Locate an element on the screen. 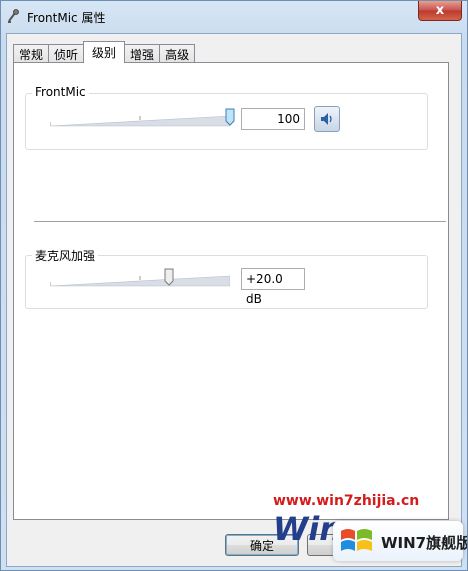 The width and height of the screenshot is (468, 571). frontmic-slider-thumb is located at coordinates (230, 117).